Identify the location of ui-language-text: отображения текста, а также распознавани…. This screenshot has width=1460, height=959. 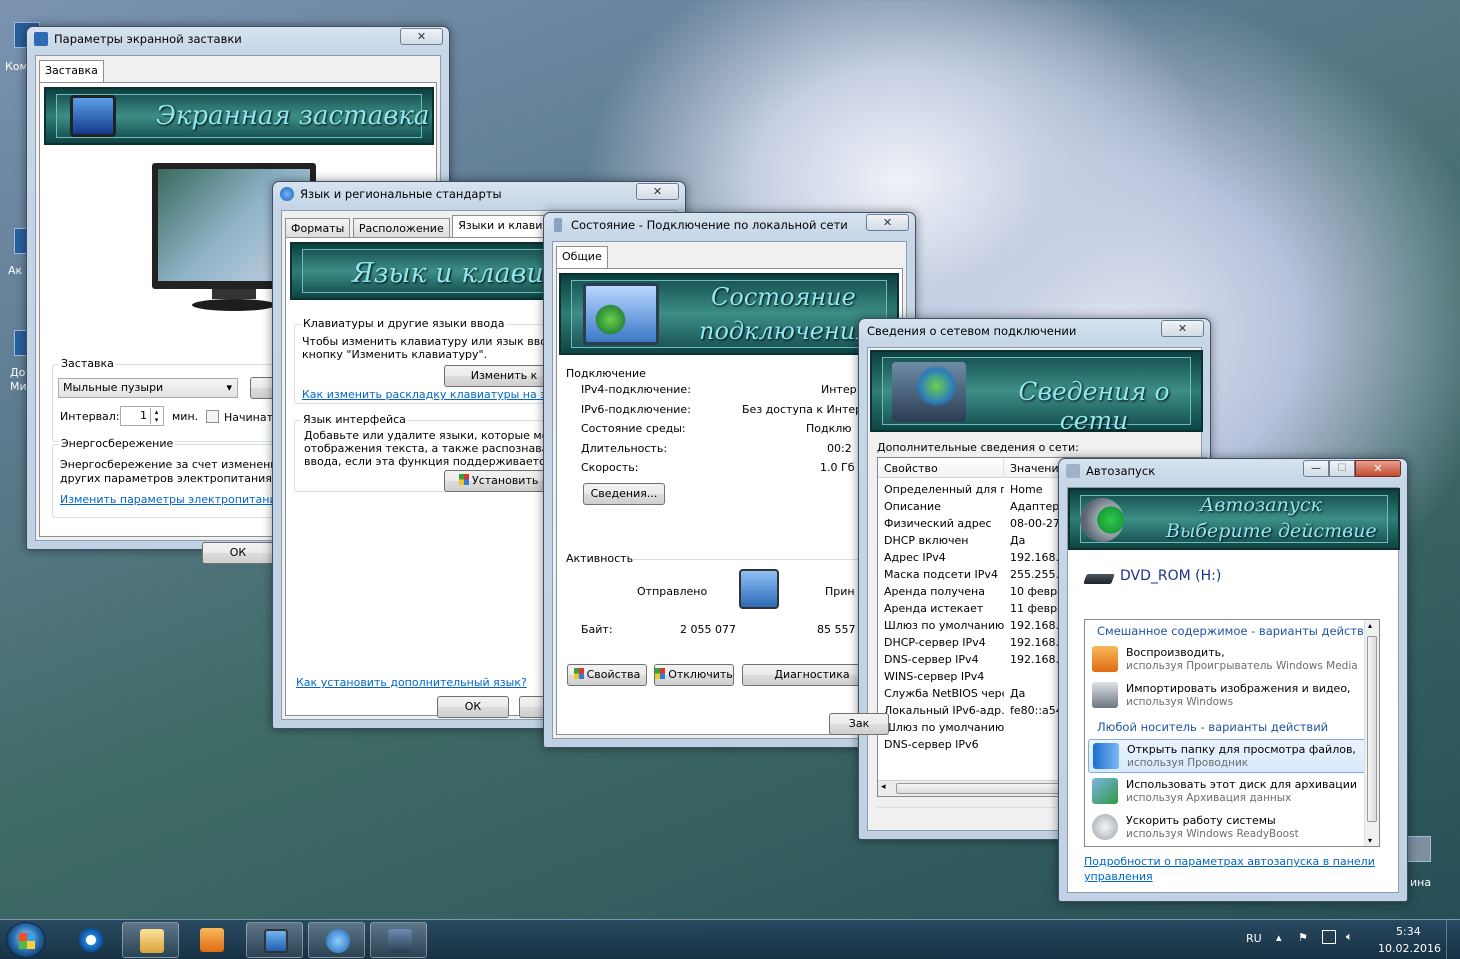
(437, 448).